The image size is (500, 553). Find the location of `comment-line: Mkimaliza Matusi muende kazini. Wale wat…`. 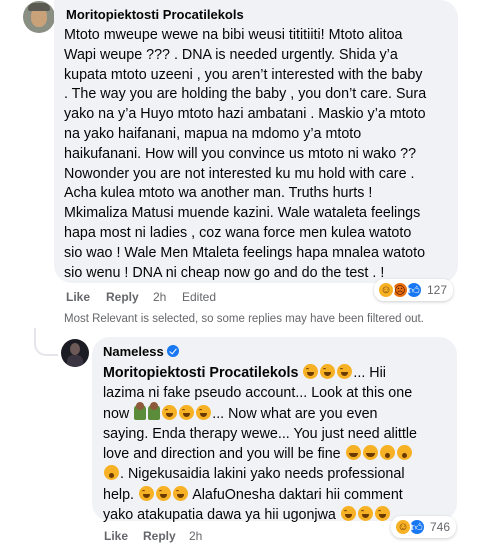

comment-line: Mkimaliza Matusi muende kazini. Wale wat… is located at coordinates (242, 213).